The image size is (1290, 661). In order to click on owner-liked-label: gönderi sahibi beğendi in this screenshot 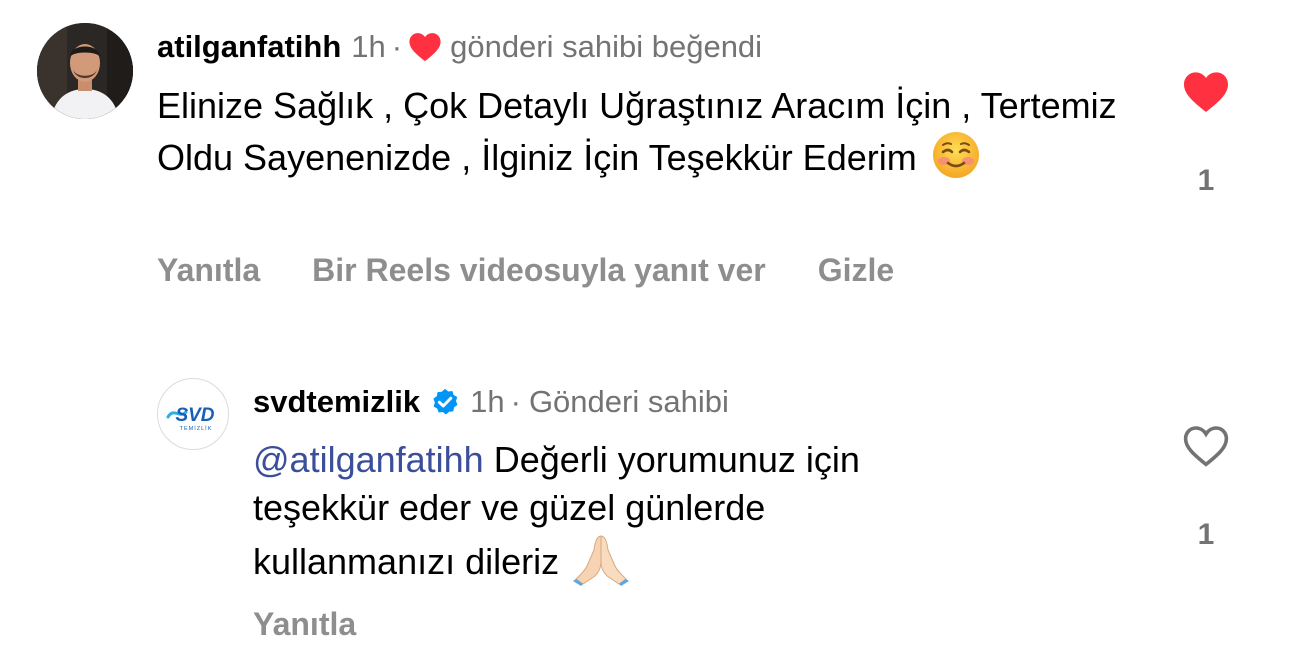, I will do `click(606, 46)`.